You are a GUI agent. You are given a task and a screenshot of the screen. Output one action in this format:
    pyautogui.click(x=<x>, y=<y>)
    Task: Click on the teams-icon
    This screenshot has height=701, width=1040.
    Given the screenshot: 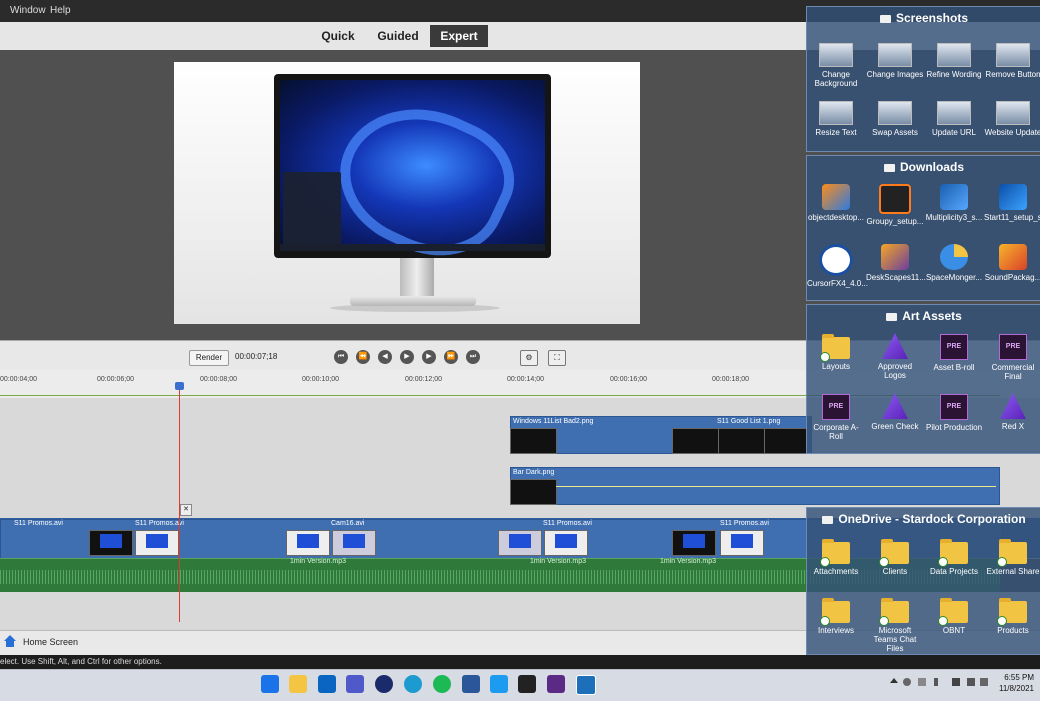 What is the action you would take?
    pyautogui.click(x=355, y=684)
    